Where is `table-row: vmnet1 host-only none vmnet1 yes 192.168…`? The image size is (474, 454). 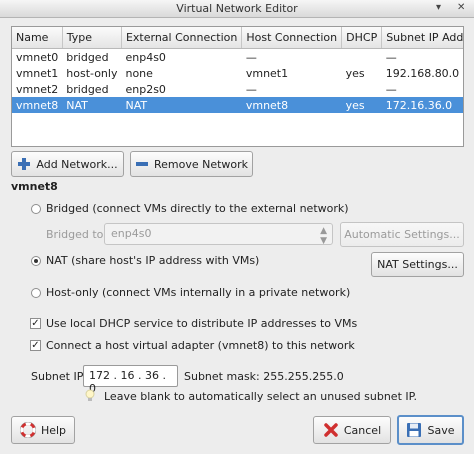 table-row: vmnet1 host-only none vmnet1 yes 192.168… is located at coordinates (237, 73).